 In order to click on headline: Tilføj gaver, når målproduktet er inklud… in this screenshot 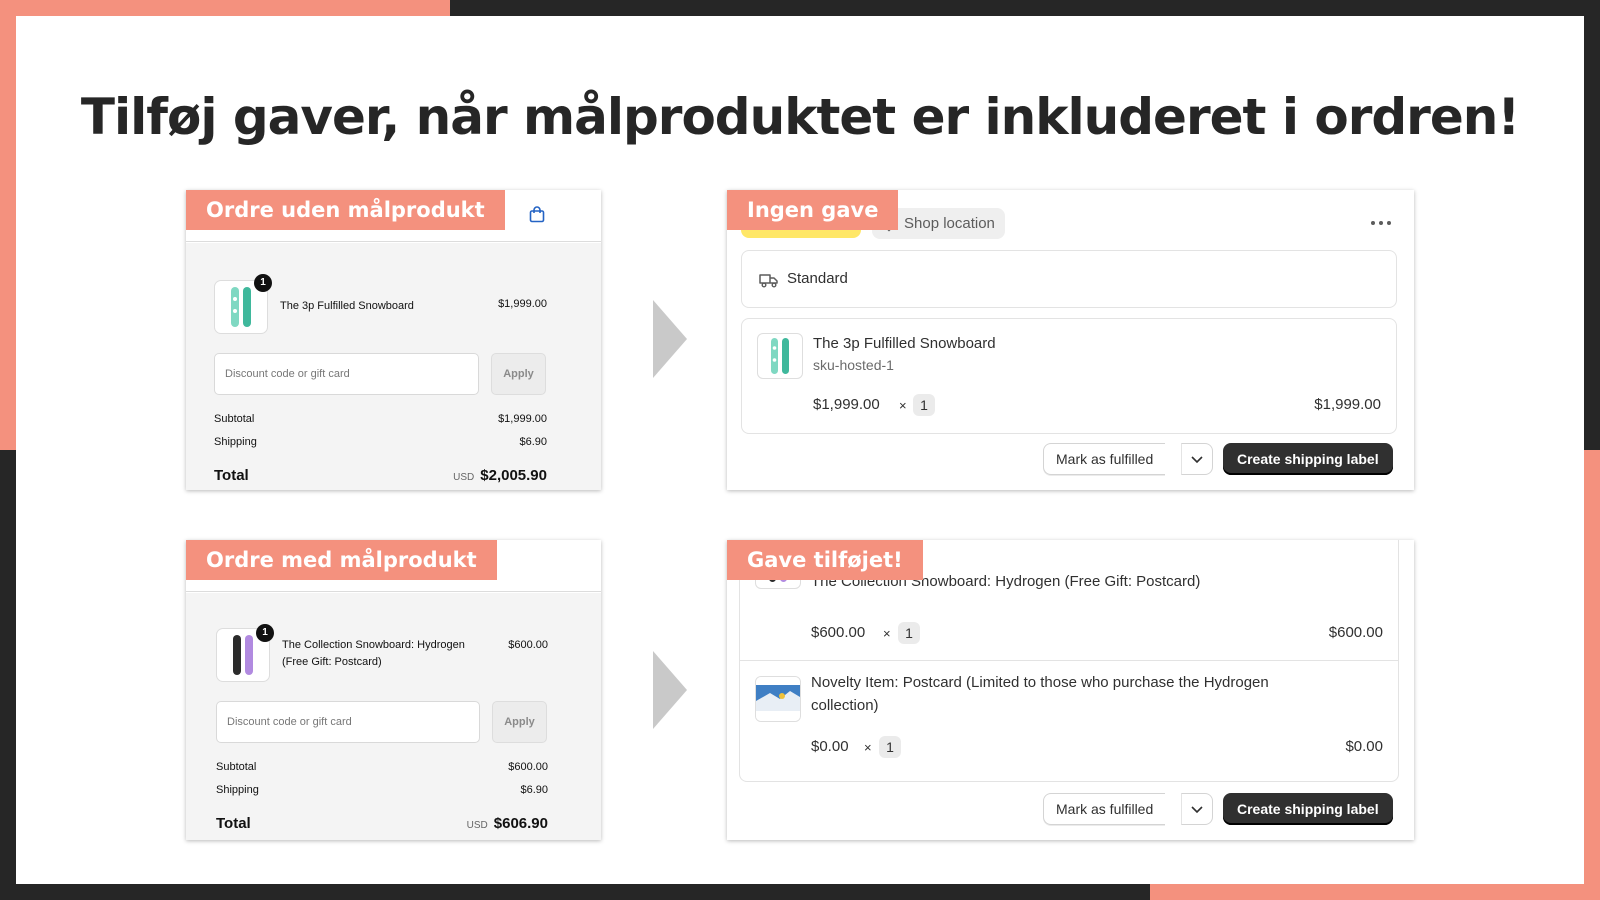, I will do `click(800, 117)`.